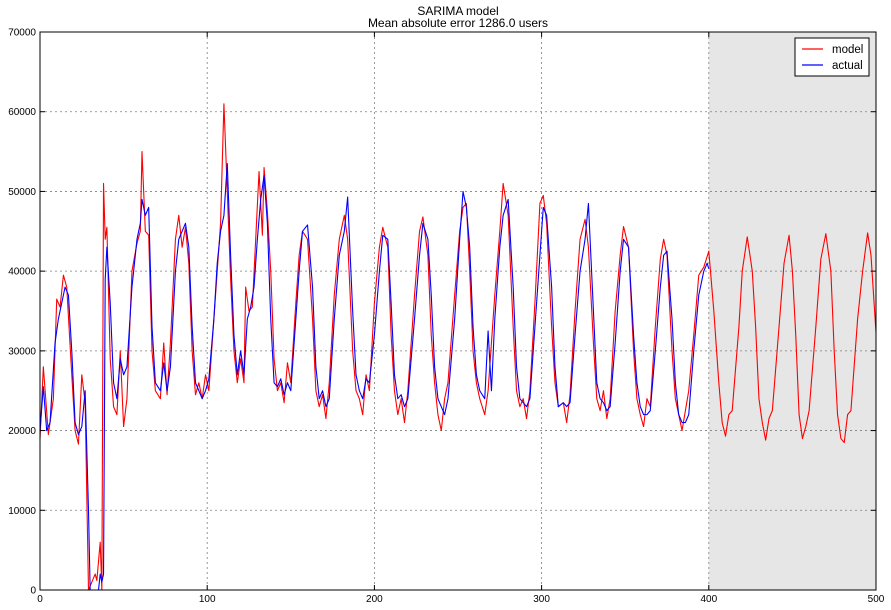  Describe the element at coordinates (458, 23) in the screenshot. I see `chart-subtitle: Mean absolute error 1286.0 users` at that location.